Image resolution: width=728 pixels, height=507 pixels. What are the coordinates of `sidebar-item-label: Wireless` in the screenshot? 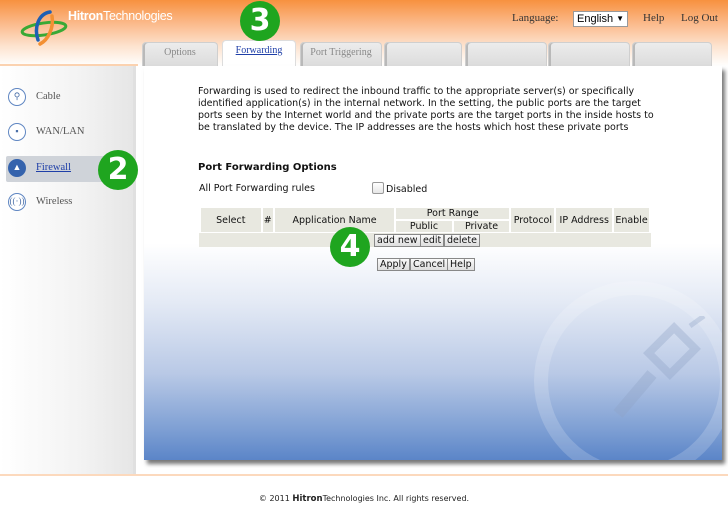 It's located at (54, 201).